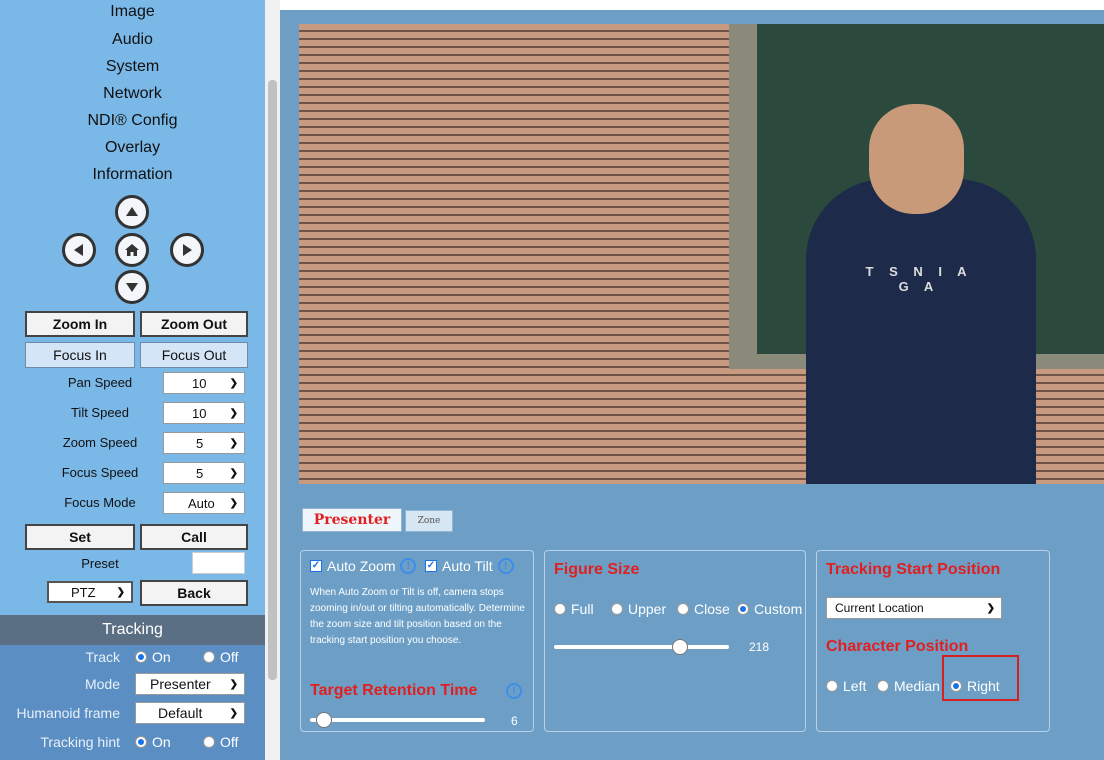  I want to click on focus-speed-select: 5 ❯, so click(204, 473).